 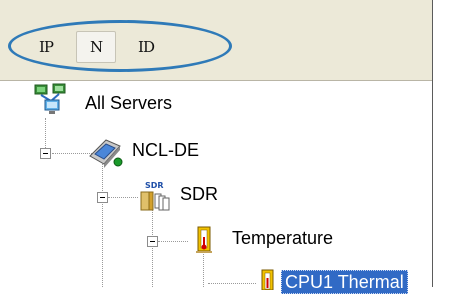 I want to click on server-icon, so click(x=106, y=154).